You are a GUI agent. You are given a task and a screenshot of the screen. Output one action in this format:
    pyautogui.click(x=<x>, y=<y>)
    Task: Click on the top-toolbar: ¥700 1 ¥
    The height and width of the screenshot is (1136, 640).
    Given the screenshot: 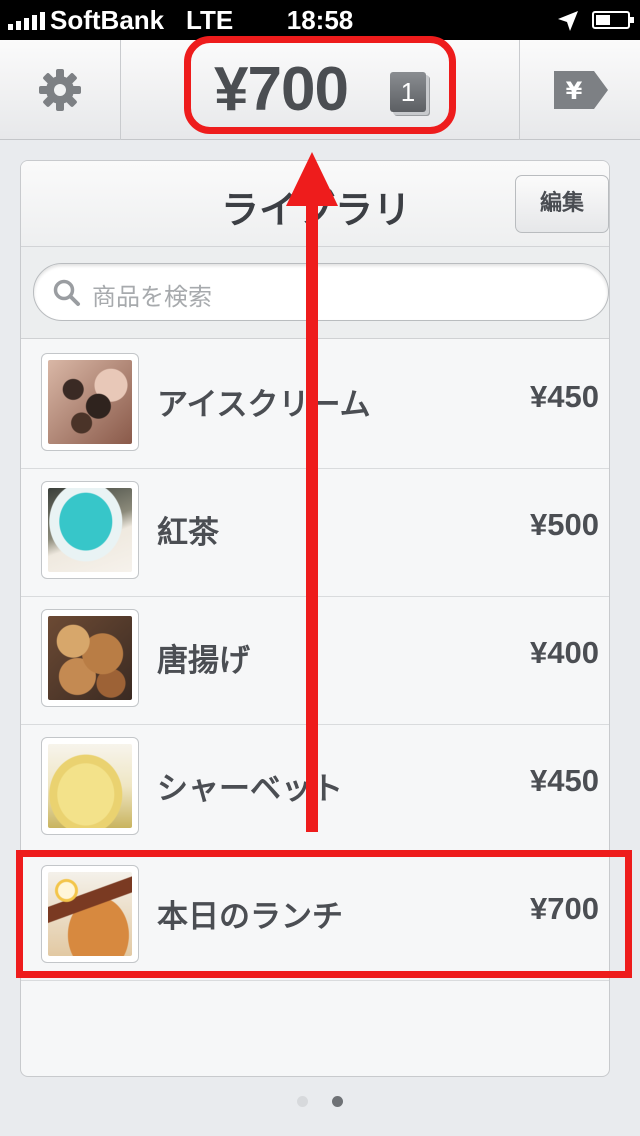 What is the action you would take?
    pyautogui.click(x=320, y=90)
    